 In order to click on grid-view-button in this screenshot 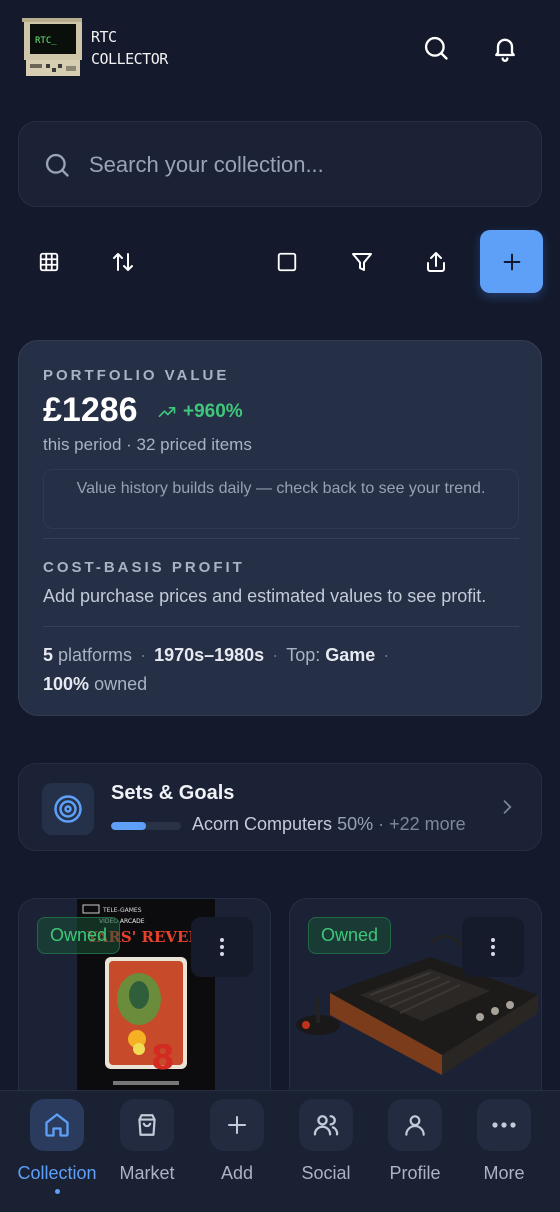, I will do `click(49, 262)`.